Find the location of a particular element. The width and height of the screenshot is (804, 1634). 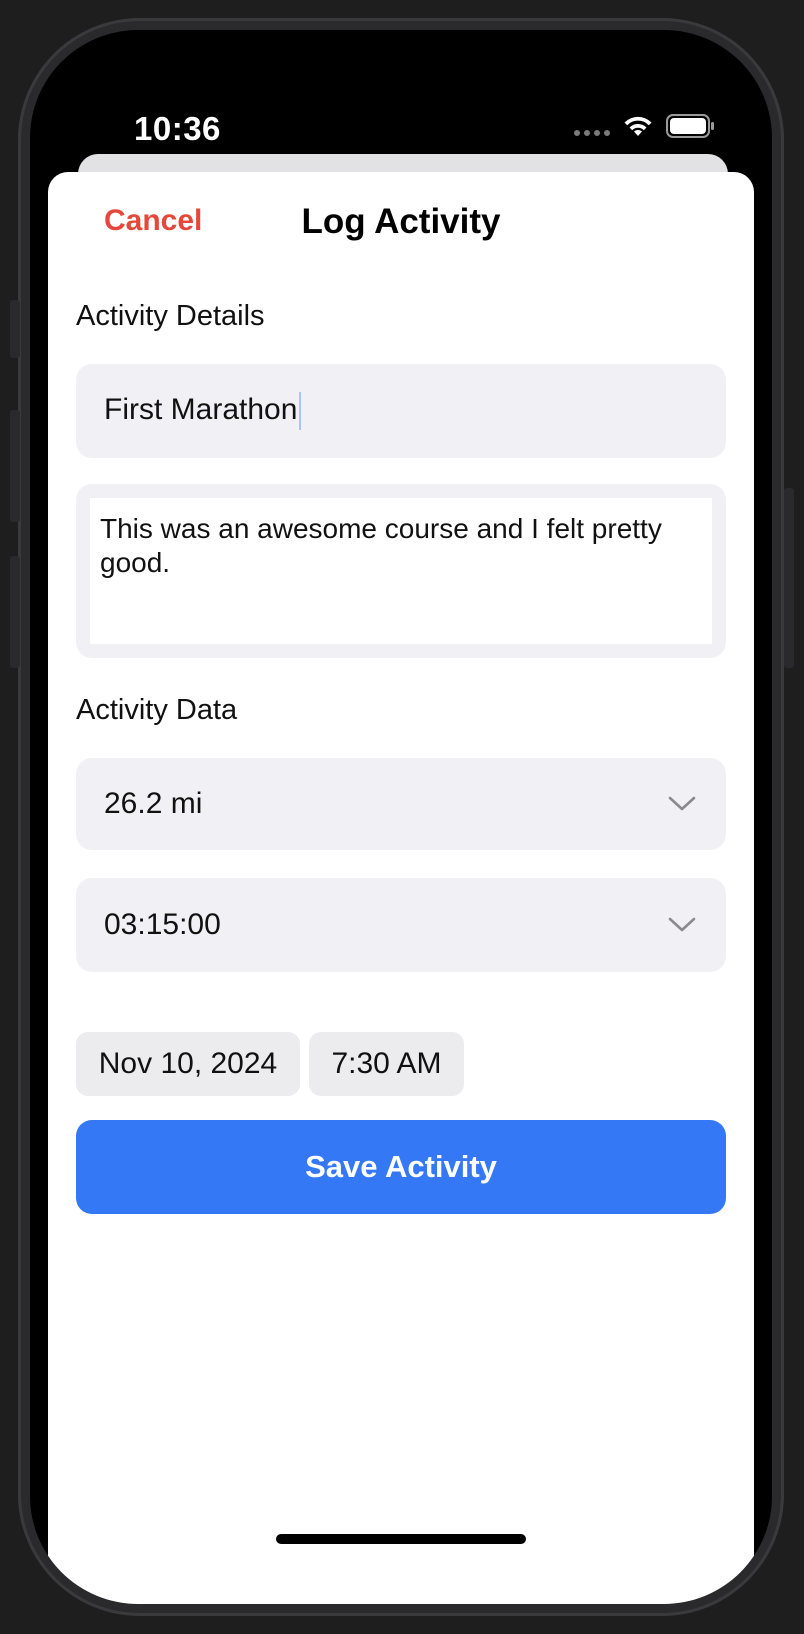

activity-name-field: First Marathon is located at coordinates (401, 411).